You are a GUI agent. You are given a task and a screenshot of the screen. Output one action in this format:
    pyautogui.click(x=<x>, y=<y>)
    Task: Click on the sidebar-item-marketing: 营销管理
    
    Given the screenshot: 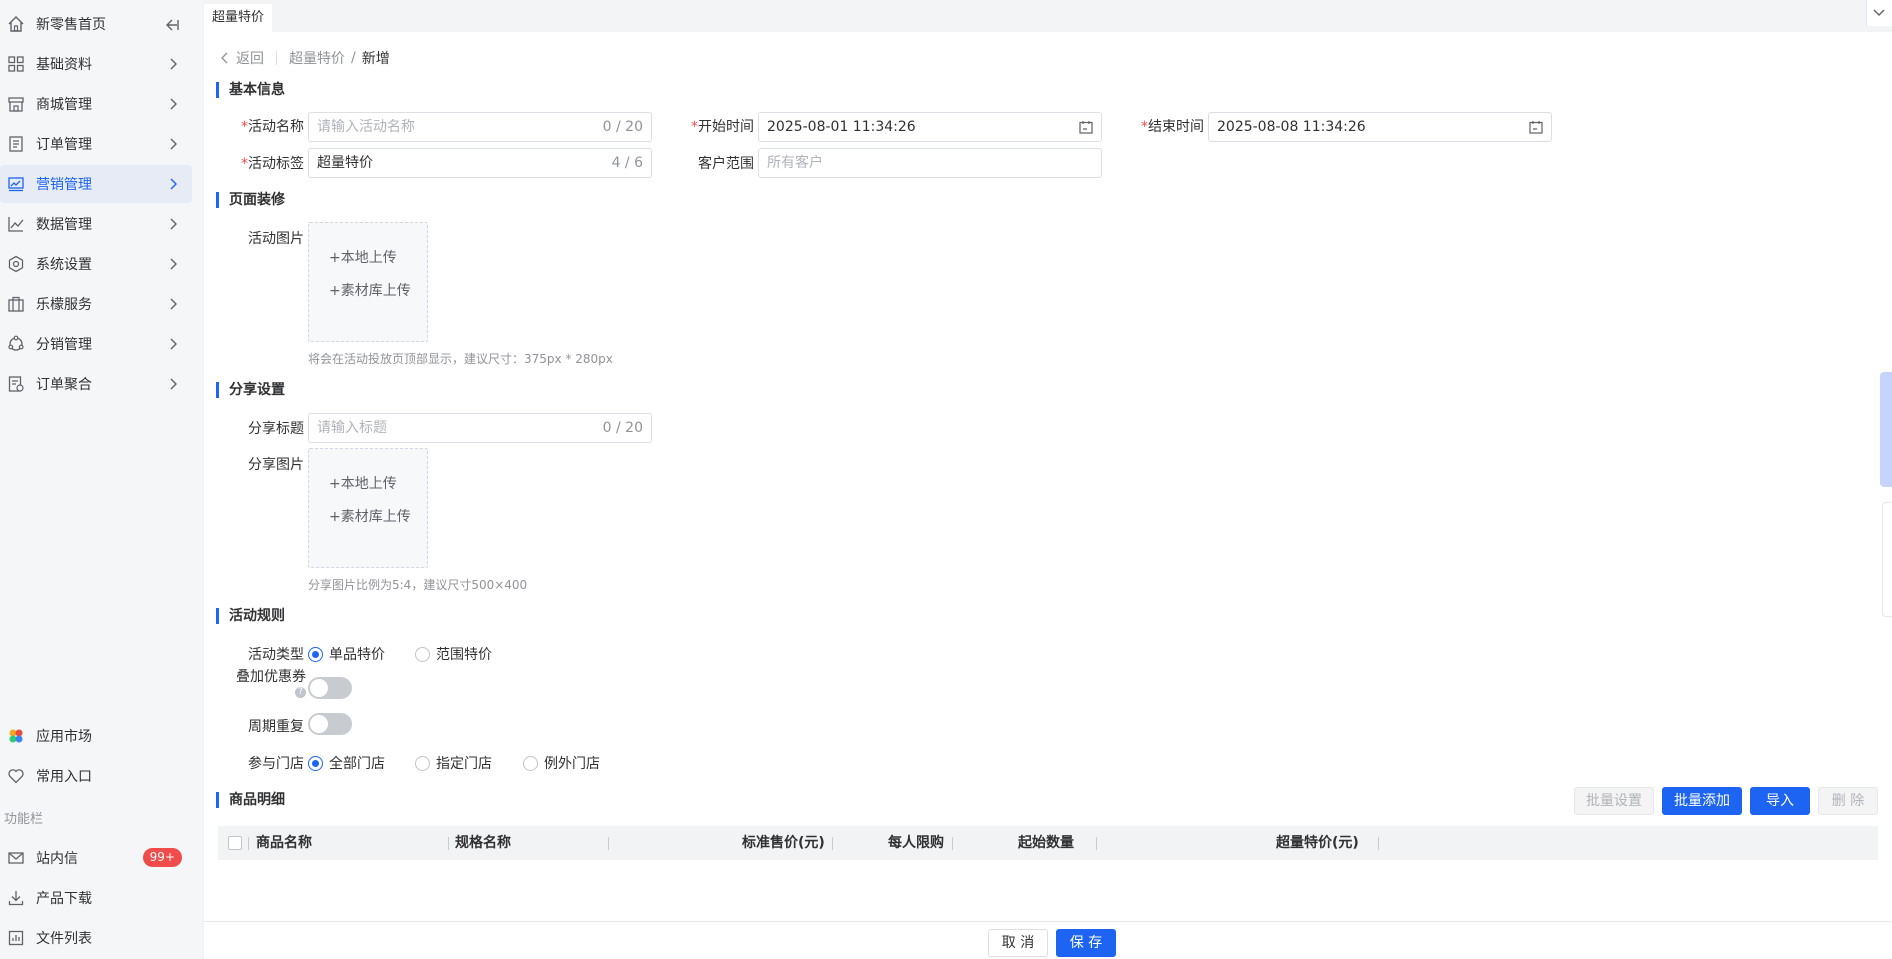 What is the action you would take?
    pyautogui.click(x=96, y=184)
    